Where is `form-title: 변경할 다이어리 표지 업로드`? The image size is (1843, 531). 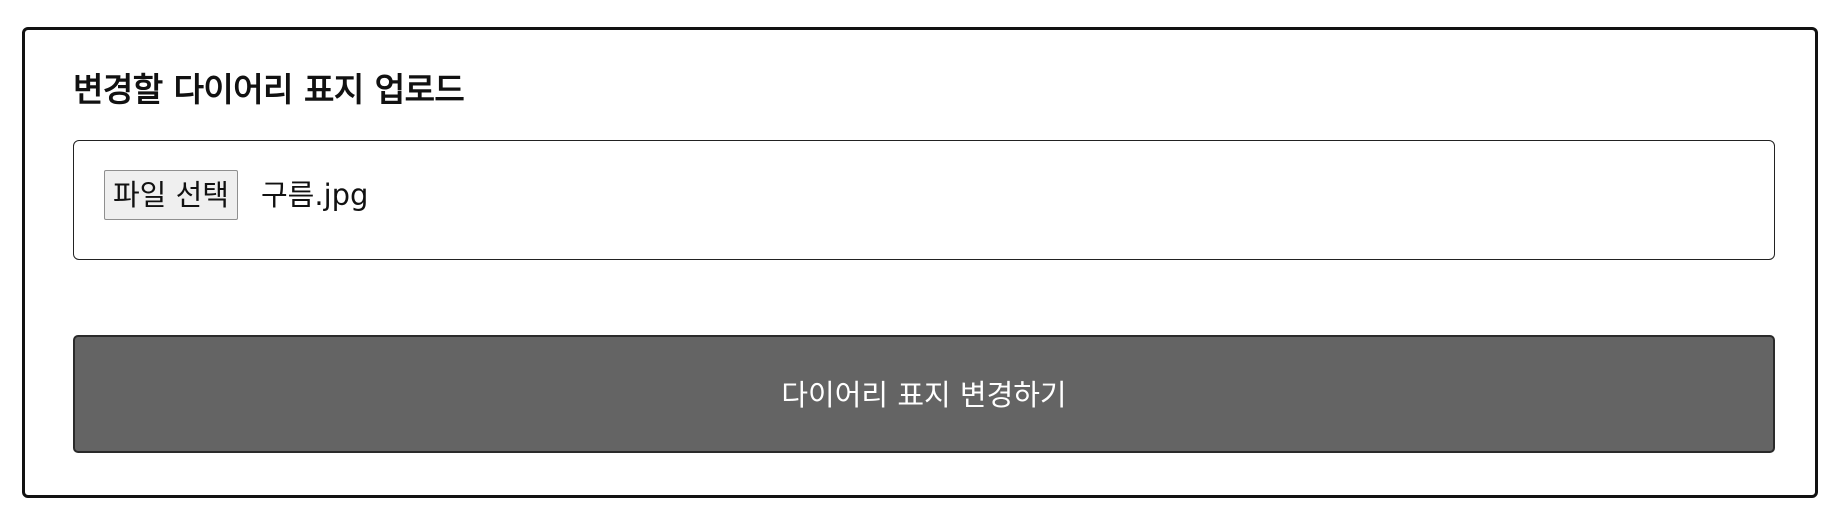 form-title: 변경할 다이어리 표지 업로드 is located at coordinates (269, 89).